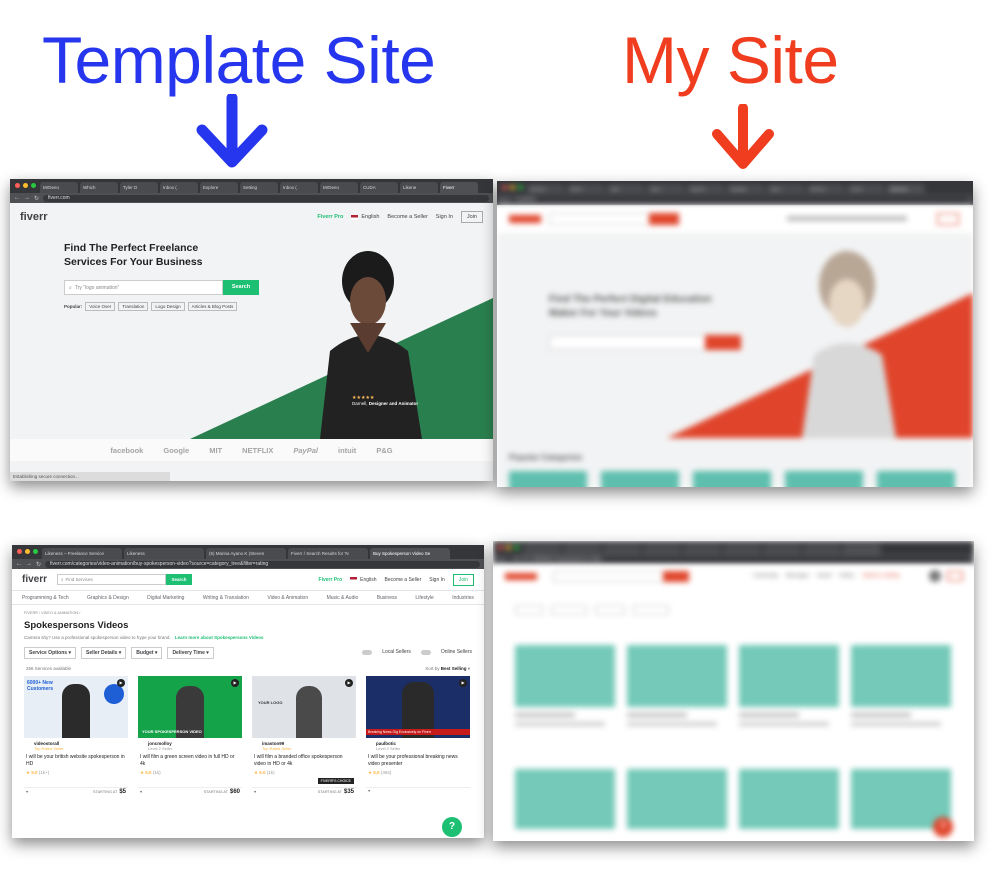 The width and height of the screenshot is (992, 892). What do you see at coordinates (133, 306) in the screenshot?
I see `popular-tag: Translation` at bounding box center [133, 306].